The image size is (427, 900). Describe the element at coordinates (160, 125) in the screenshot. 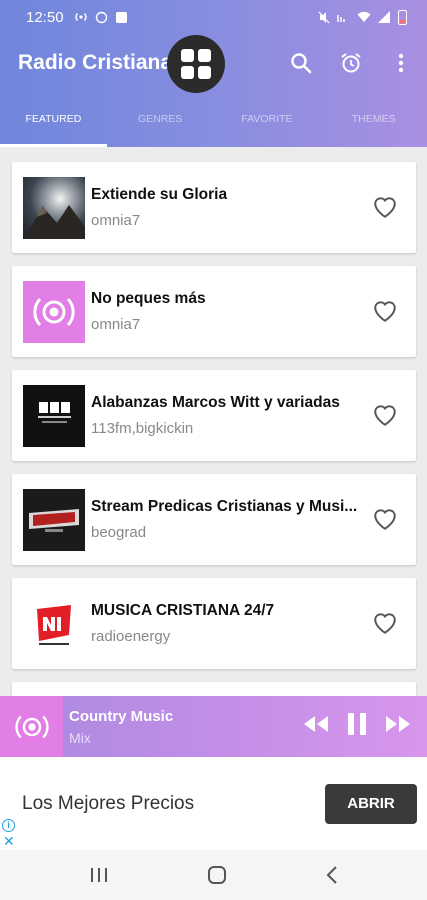

I see `tab-genres: GENRES` at that location.